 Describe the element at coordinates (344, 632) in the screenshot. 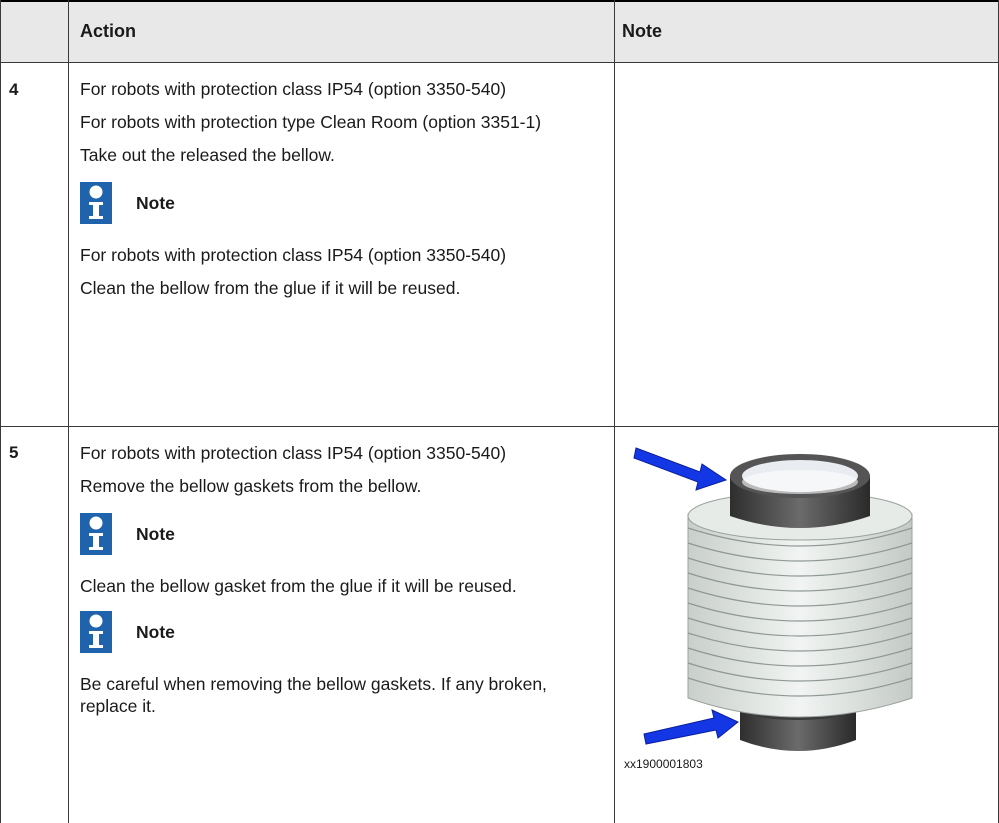

I see `step-5-note-callout-2: Note` at that location.